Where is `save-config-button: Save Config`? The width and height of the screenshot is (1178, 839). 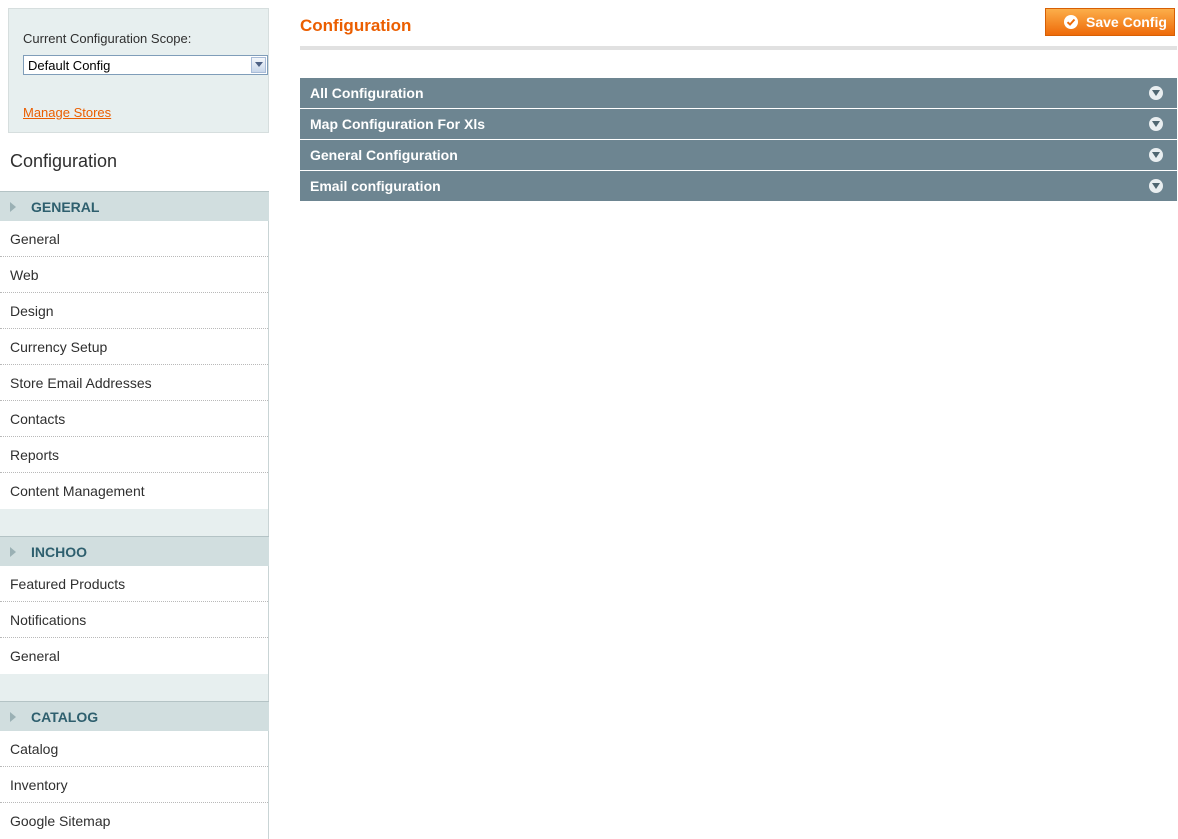
save-config-button: Save Config is located at coordinates (1110, 22).